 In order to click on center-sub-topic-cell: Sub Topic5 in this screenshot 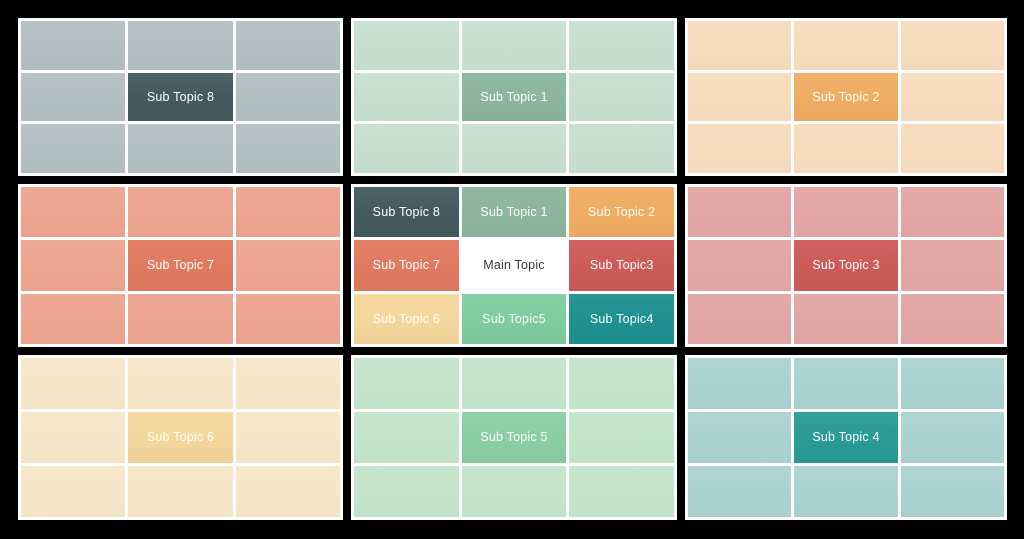, I will do `click(514, 318)`.